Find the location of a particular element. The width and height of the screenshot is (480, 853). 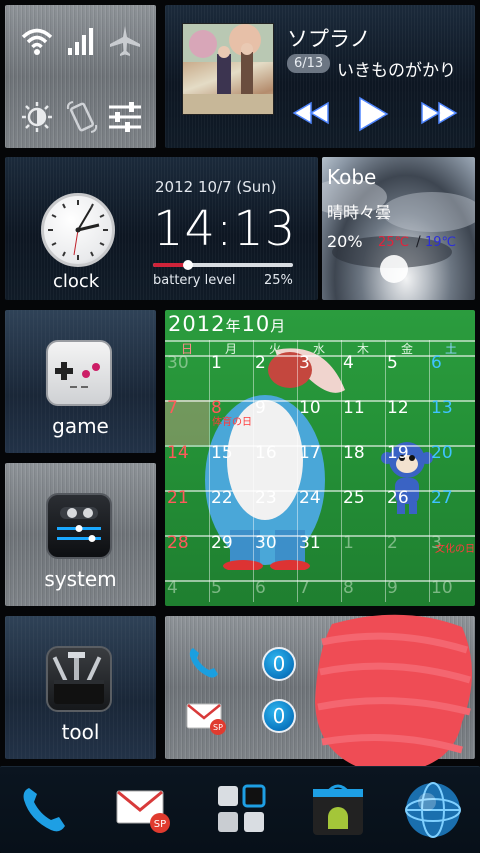

calendar-day-cell: 20 is located at coordinates (451, 453).